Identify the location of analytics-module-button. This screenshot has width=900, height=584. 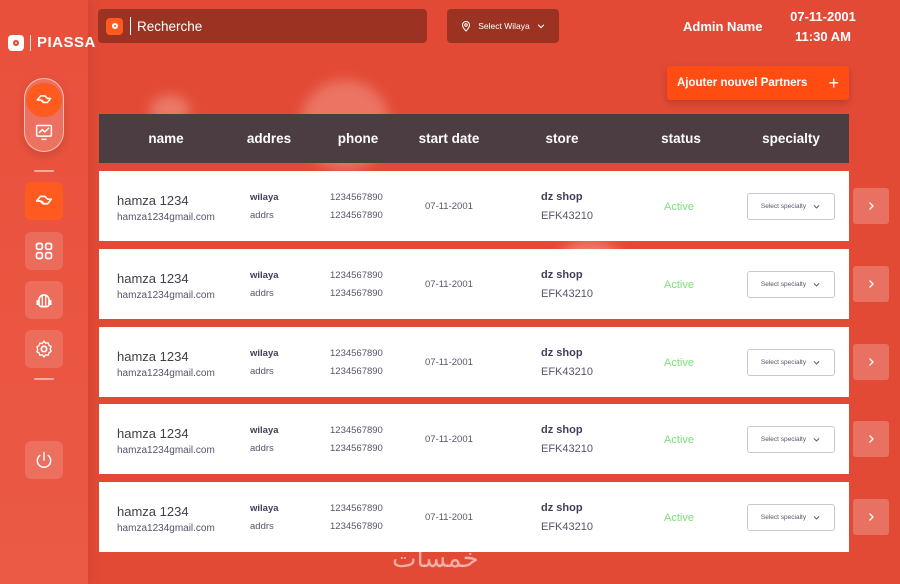
(44, 132).